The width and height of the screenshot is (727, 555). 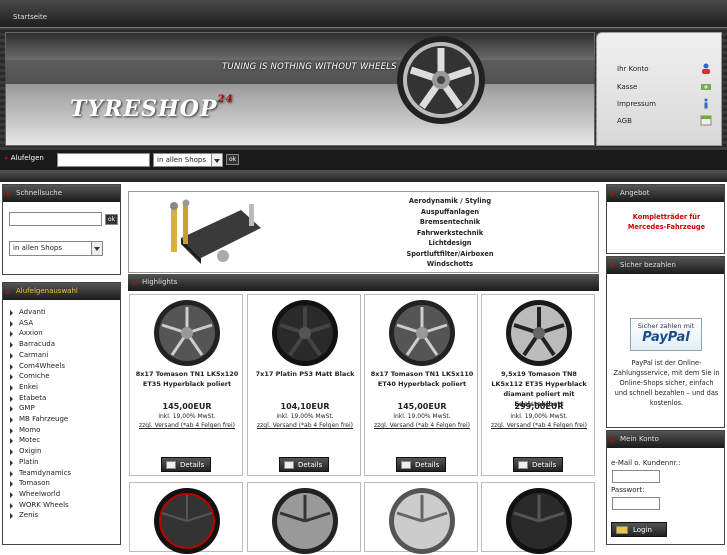 What do you see at coordinates (450, 212) in the screenshot?
I see `category-link: Auspuffanlagen` at bounding box center [450, 212].